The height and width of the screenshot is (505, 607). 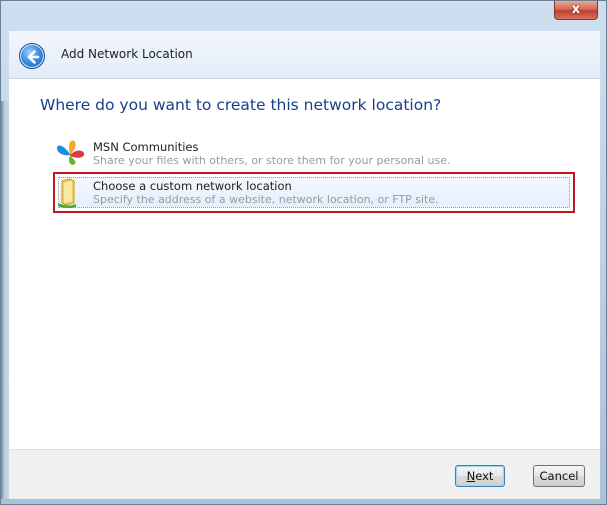 What do you see at coordinates (304, 55) in the screenshot?
I see `dialog-header: Add Network Location` at bounding box center [304, 55].